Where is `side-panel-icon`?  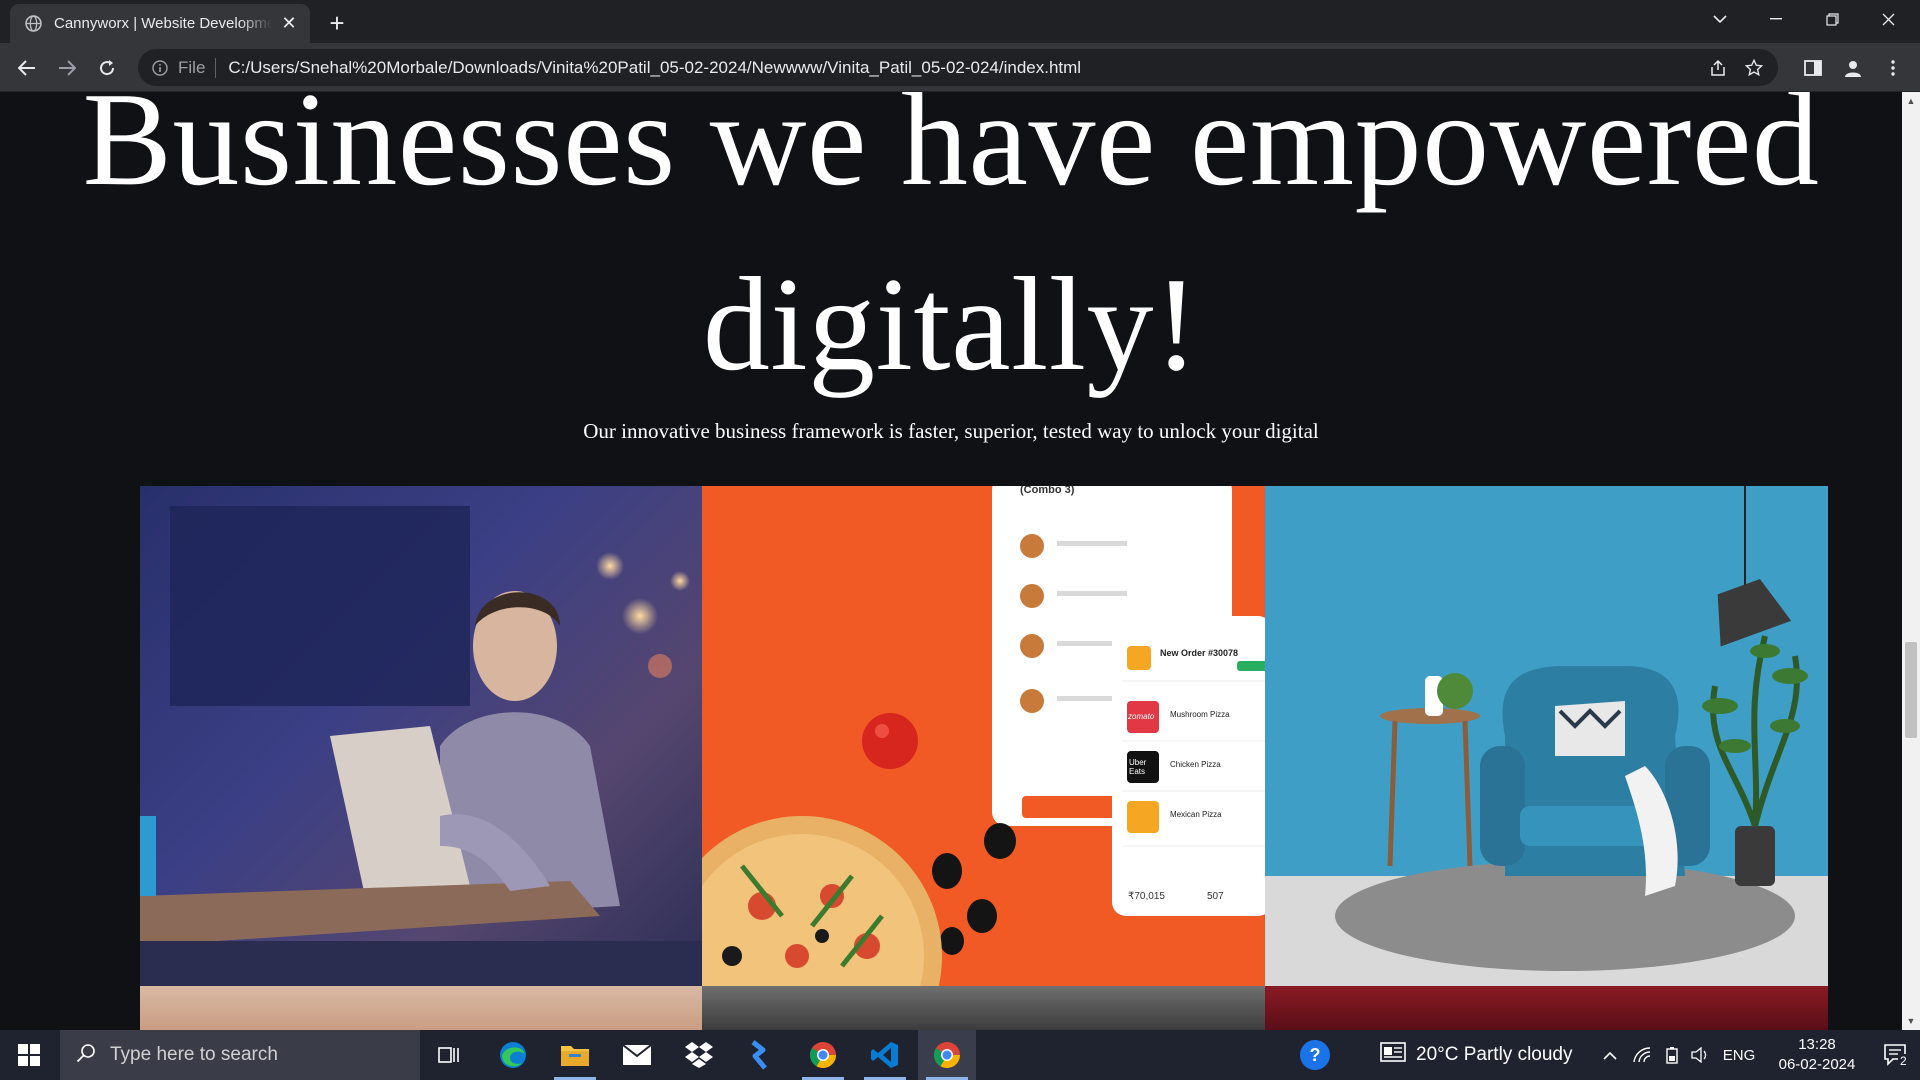
side-panel-icon is located at coordinates (1813, 68).